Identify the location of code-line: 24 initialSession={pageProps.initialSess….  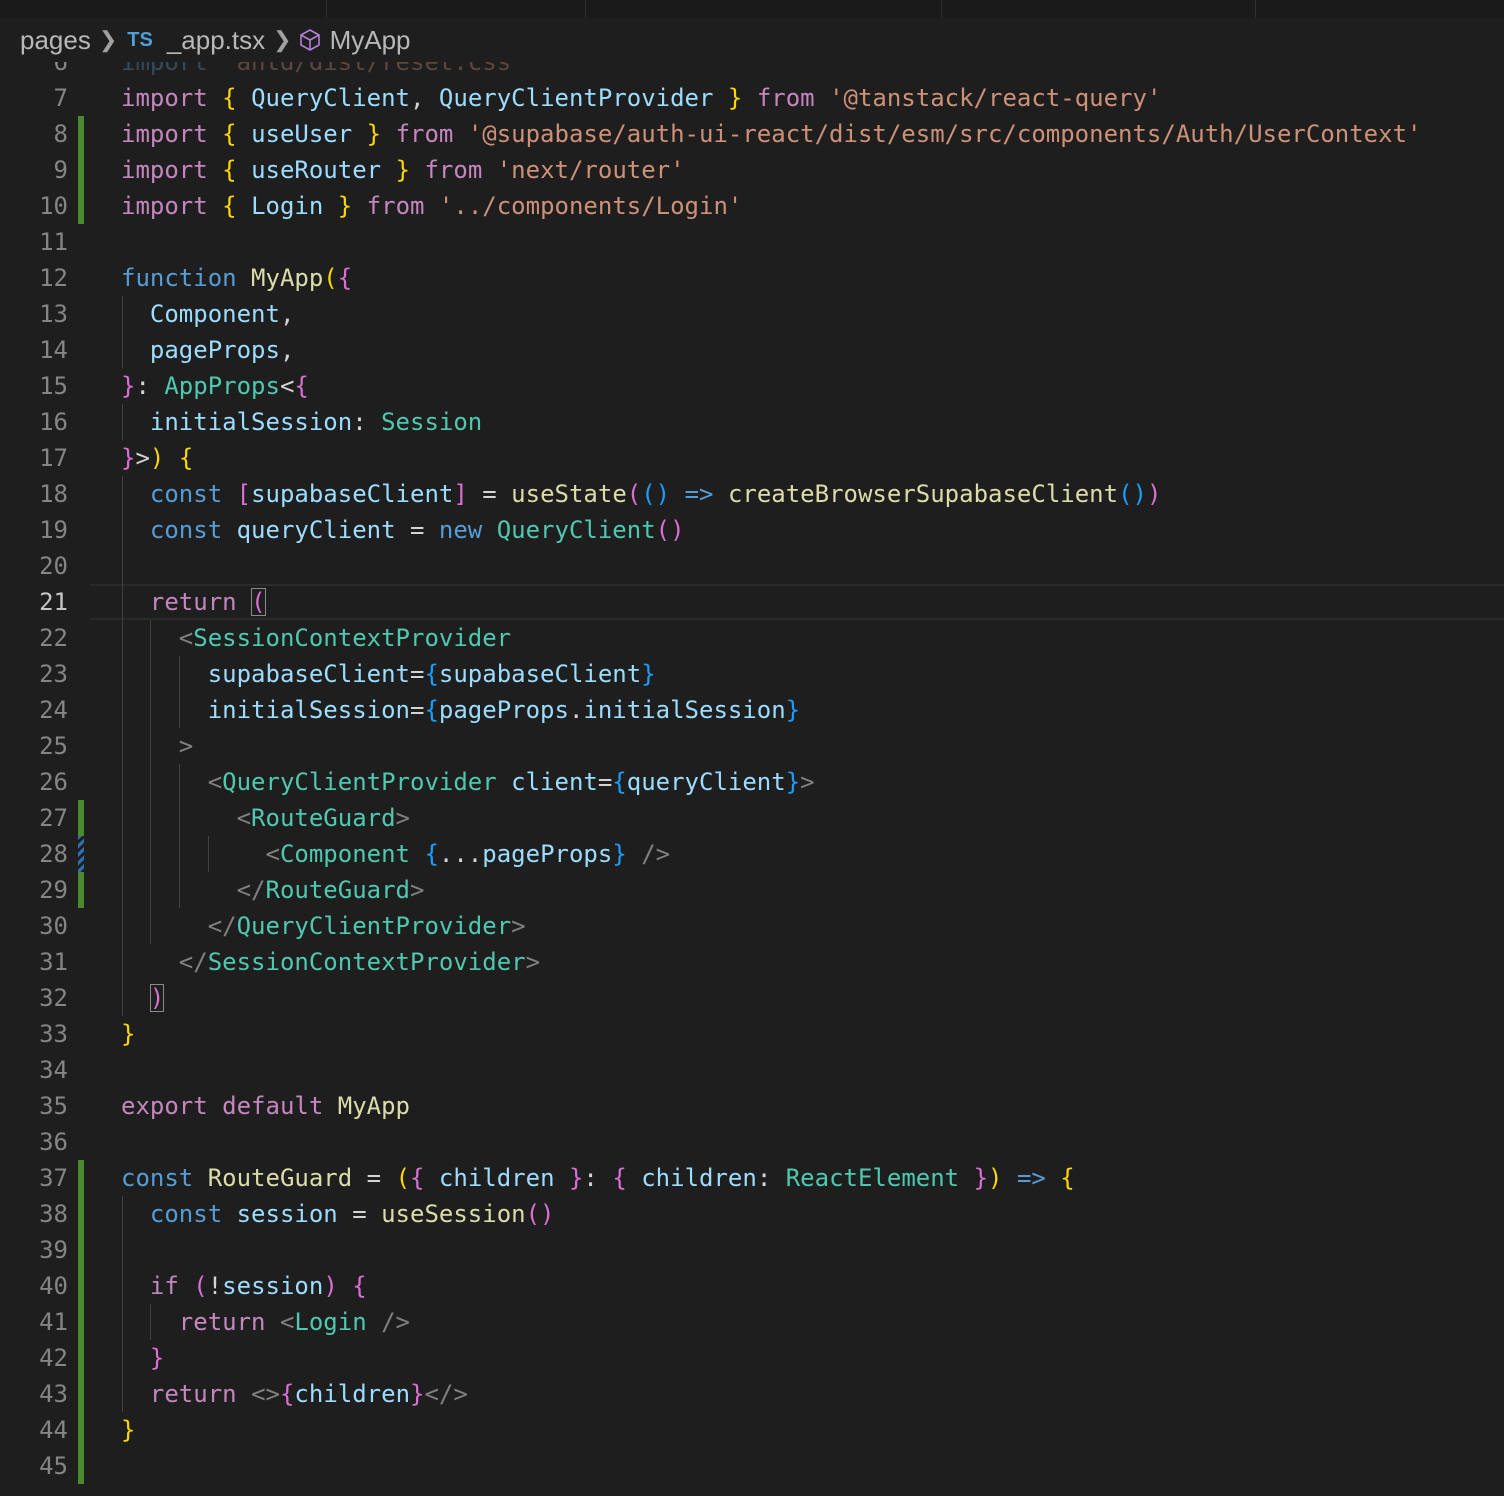
(752, 710).